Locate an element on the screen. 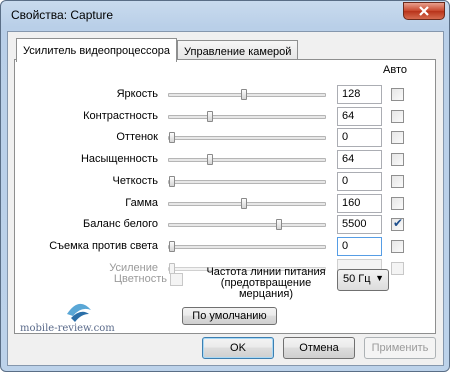 The height and width of the screenshot is (372, 450). window-title: Свойства: Capture is located at coordinates (62, 15).